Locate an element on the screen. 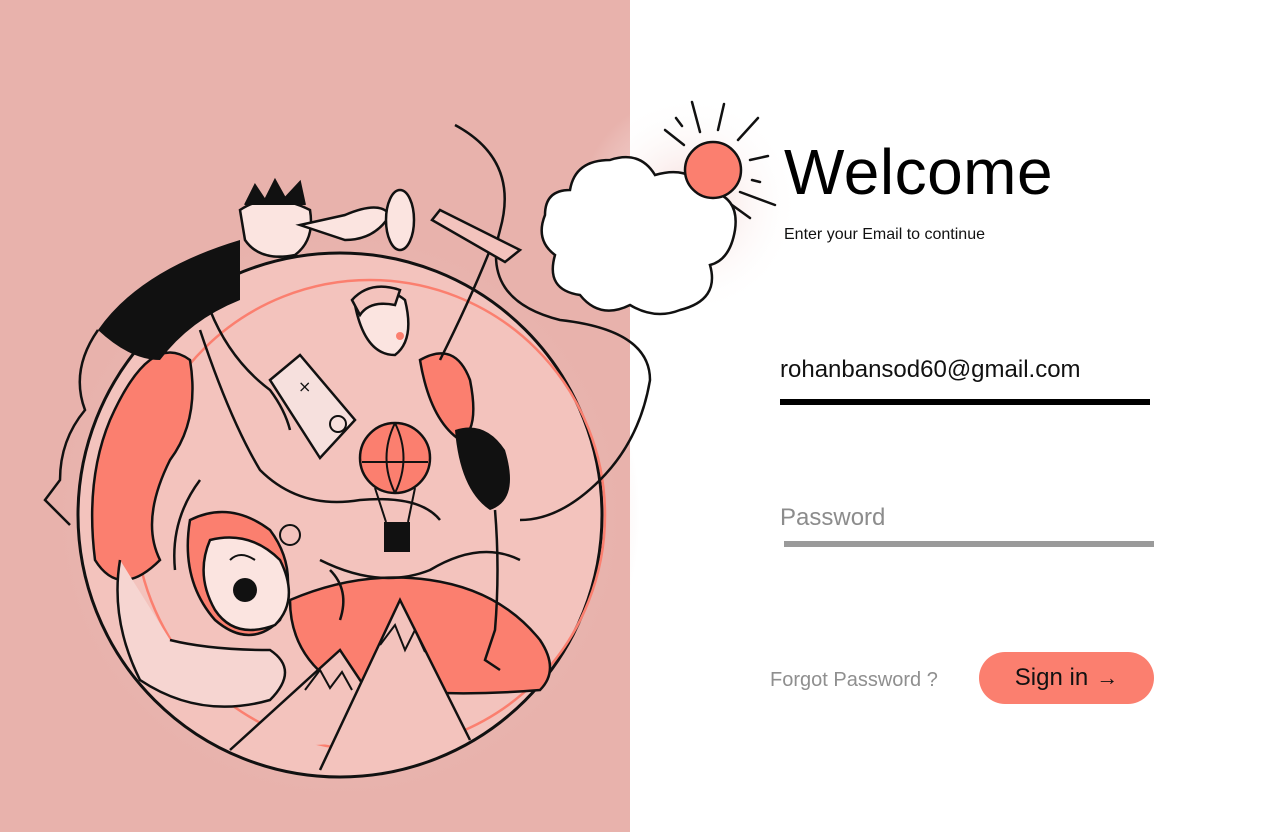 The width and height of the screenshot is (1280, 832). arrow-right-icon: → is located at coordinates (1107, 677).